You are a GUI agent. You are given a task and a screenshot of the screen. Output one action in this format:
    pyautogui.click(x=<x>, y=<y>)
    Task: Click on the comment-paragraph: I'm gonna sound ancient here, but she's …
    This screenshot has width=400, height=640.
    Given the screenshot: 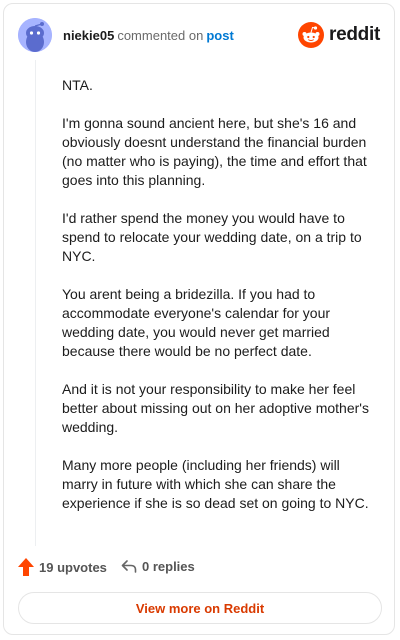 What is the action you would take?
    pyautogui.click(x=214, y=151)
    